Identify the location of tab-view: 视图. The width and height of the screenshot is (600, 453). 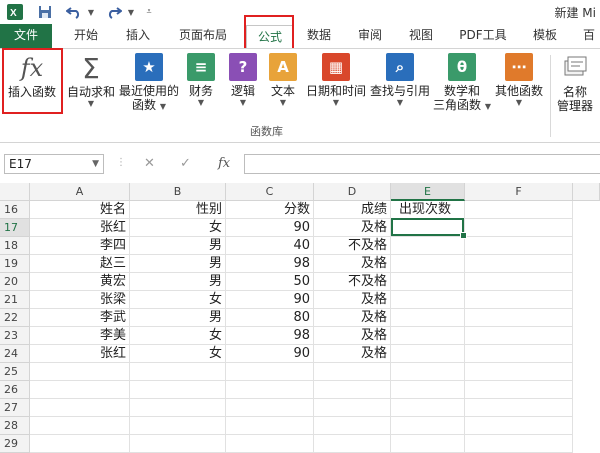
(421, 36).